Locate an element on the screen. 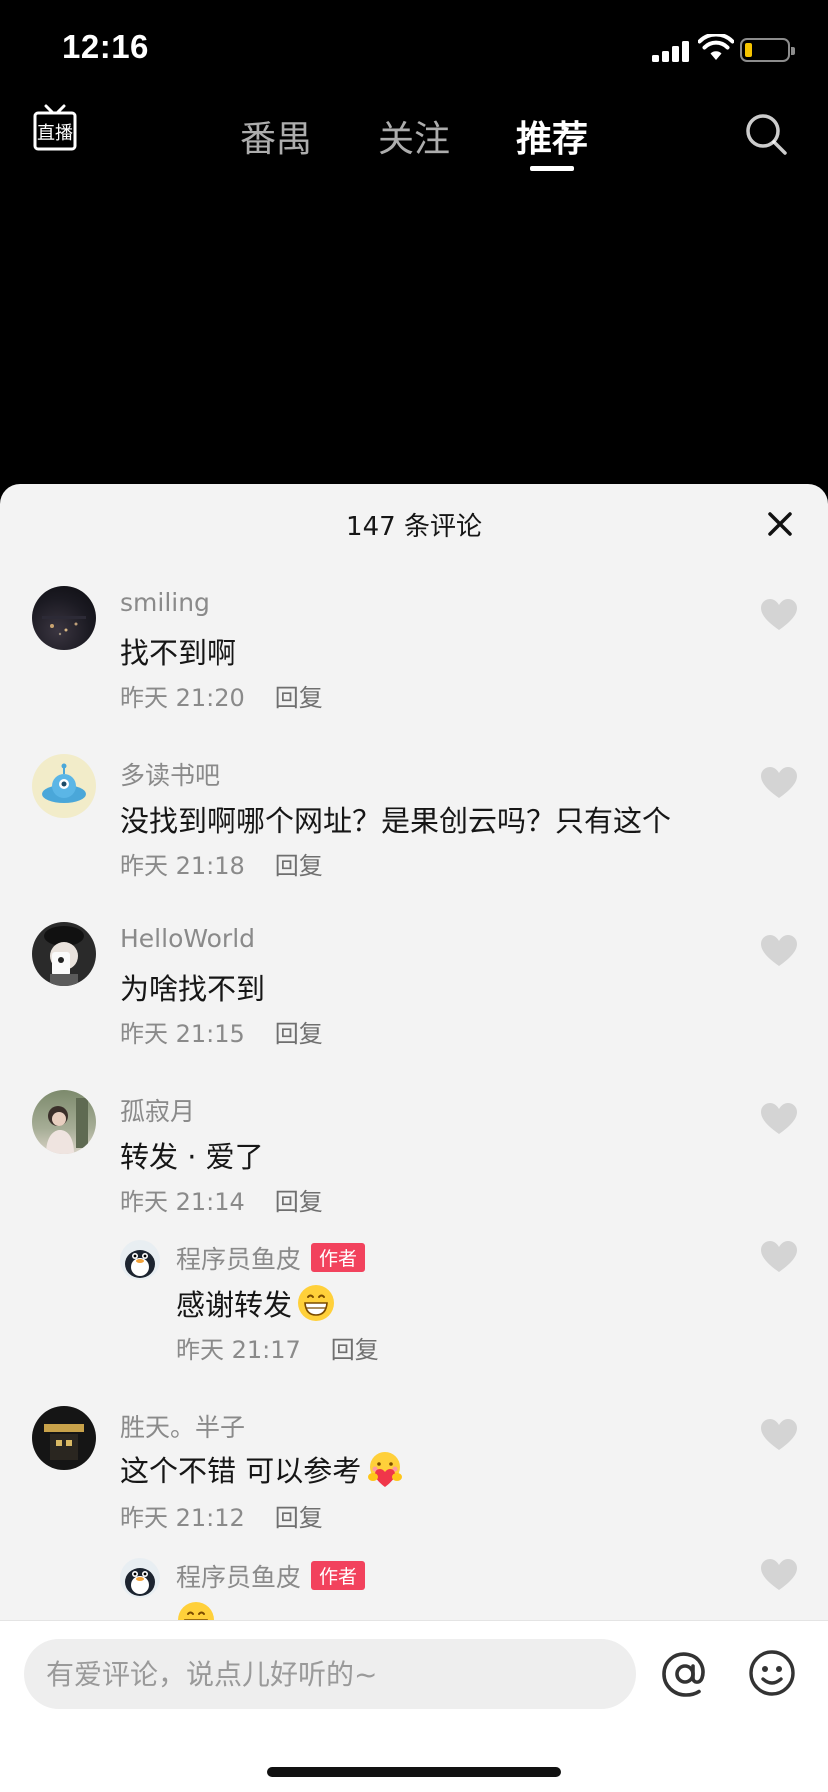 Image resolution: width=828 pixels, height=1792 pixels. tab-recommended: 推荐 is located at coordinates (552, 136).